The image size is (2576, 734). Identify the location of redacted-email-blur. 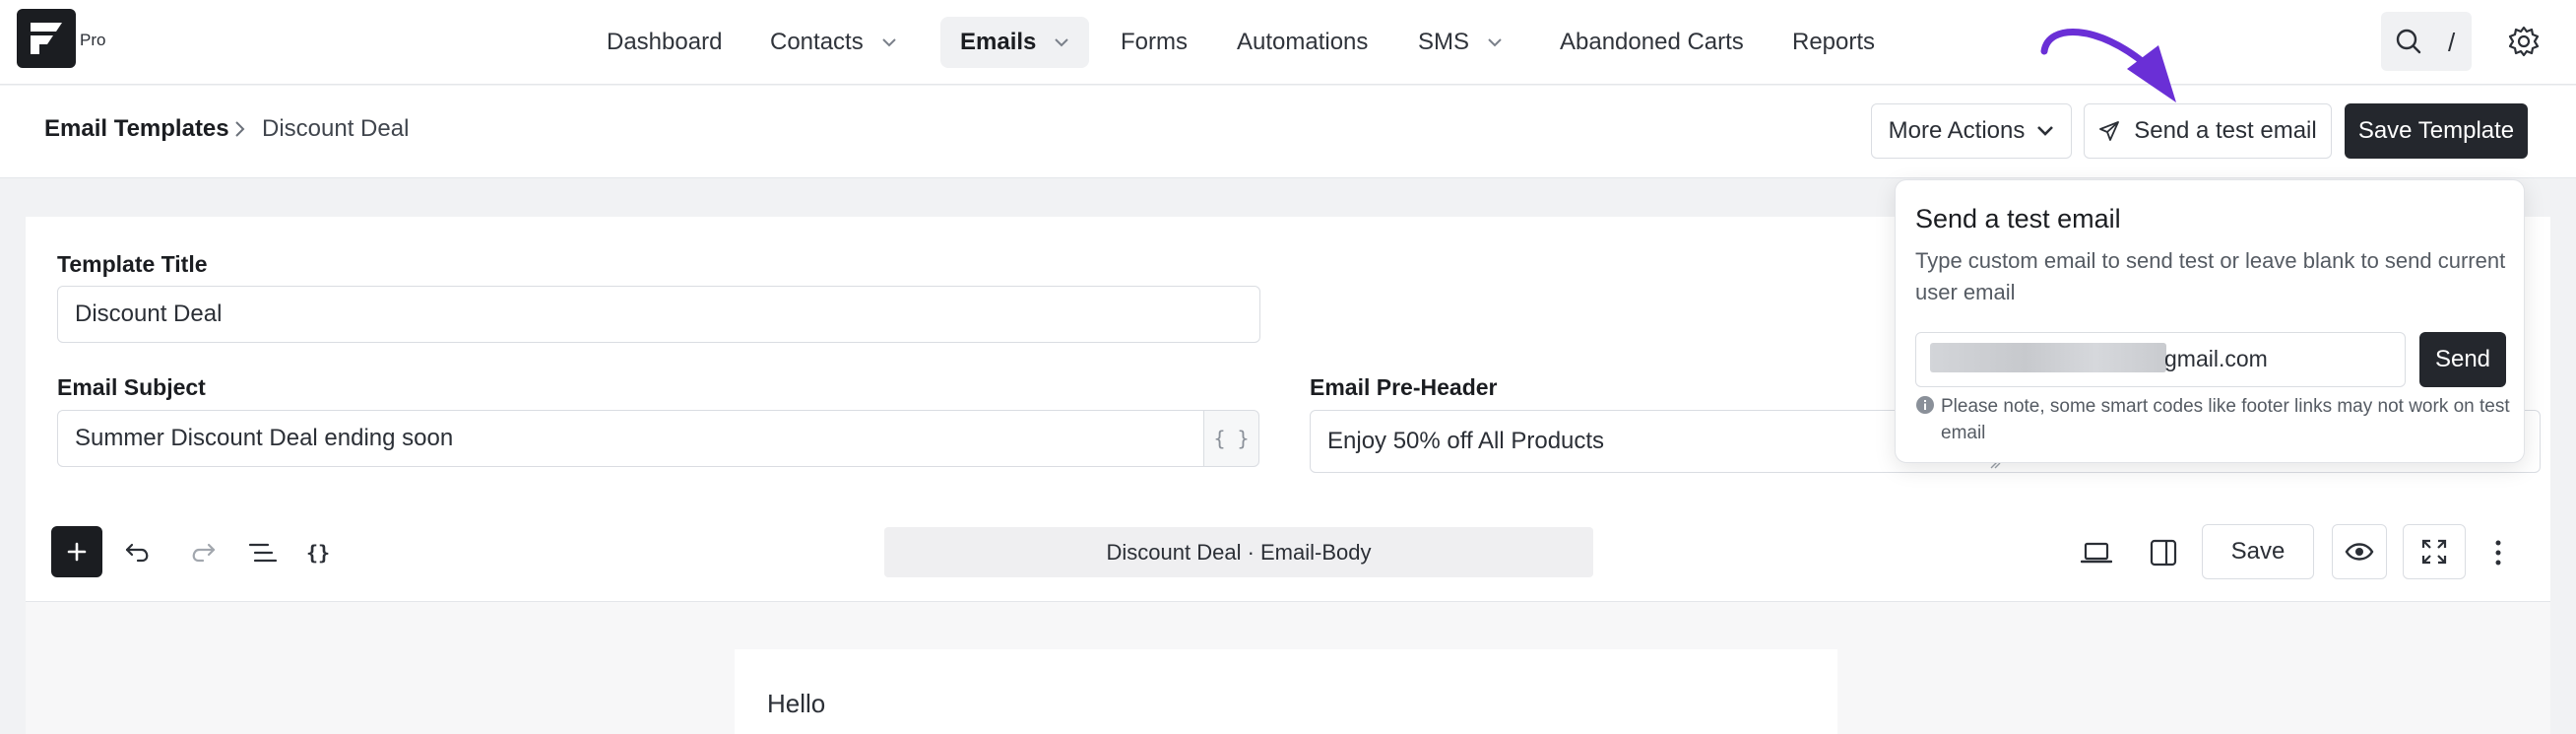
(2048, 357).